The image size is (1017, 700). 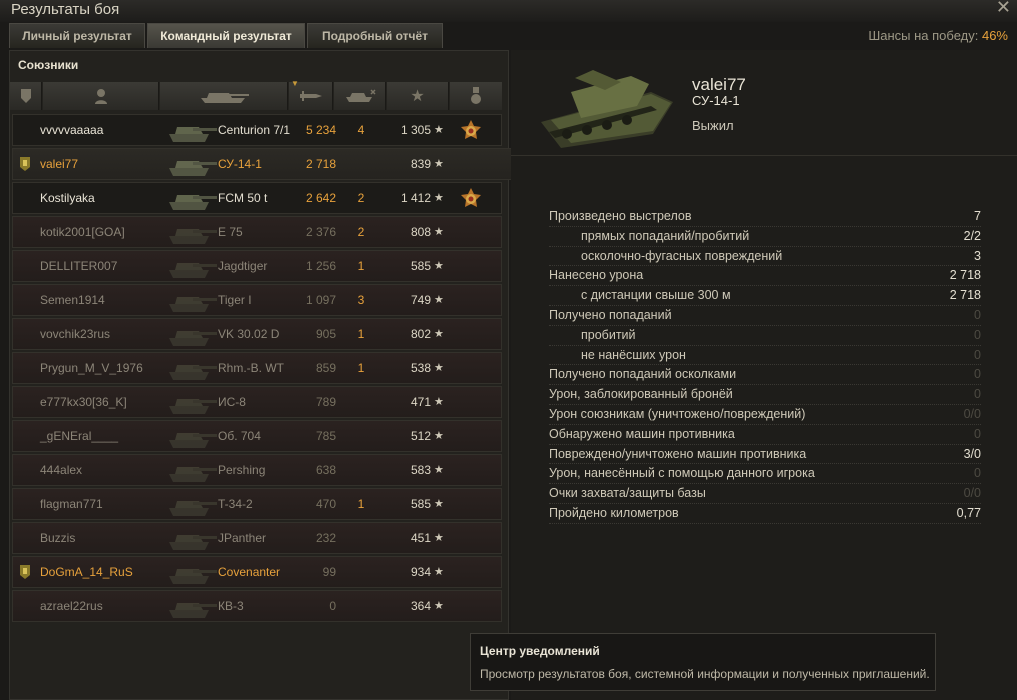 I want to click on notification-title: Центр уведомлений, so click(x=540, y=651).